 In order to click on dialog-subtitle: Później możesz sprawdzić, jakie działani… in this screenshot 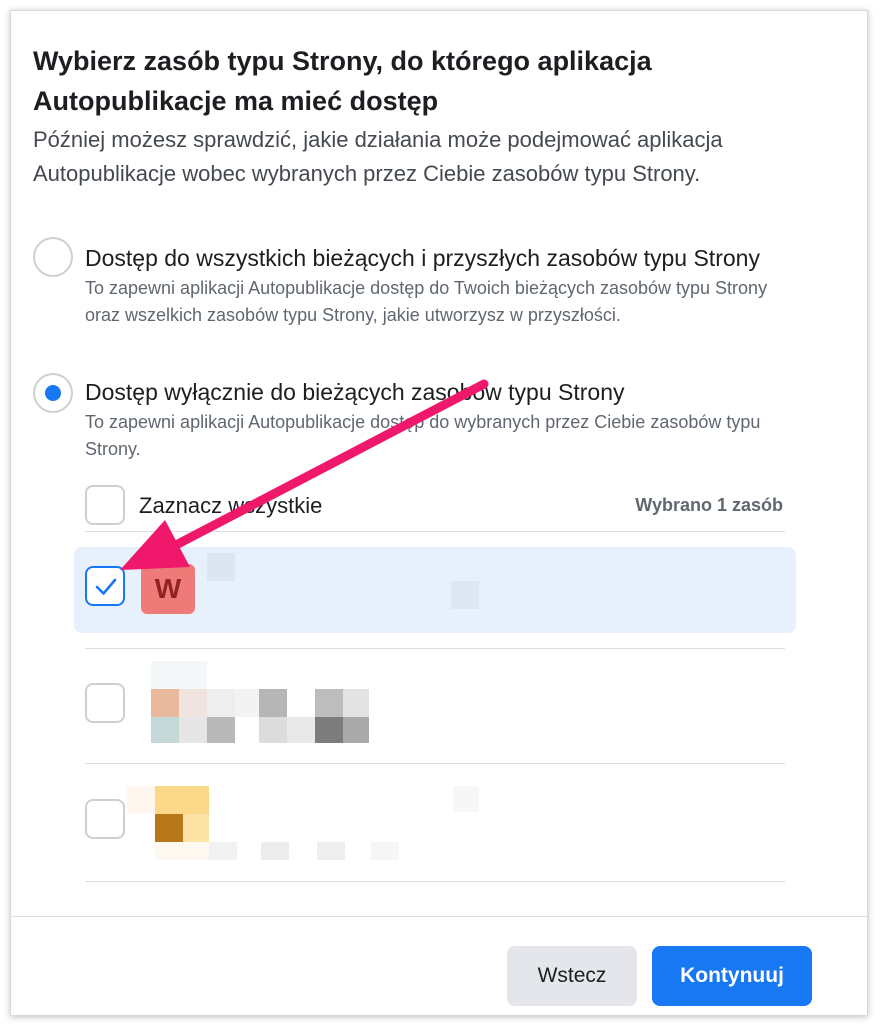, I will do `click(378, 156)`.